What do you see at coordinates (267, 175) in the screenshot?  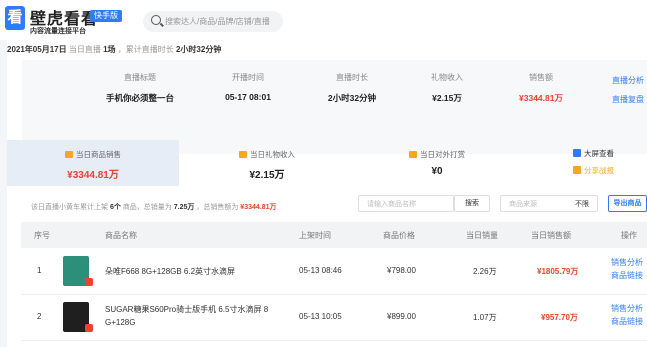 I see `card-value: ¥2.15万` at bounding box center [267, 175].